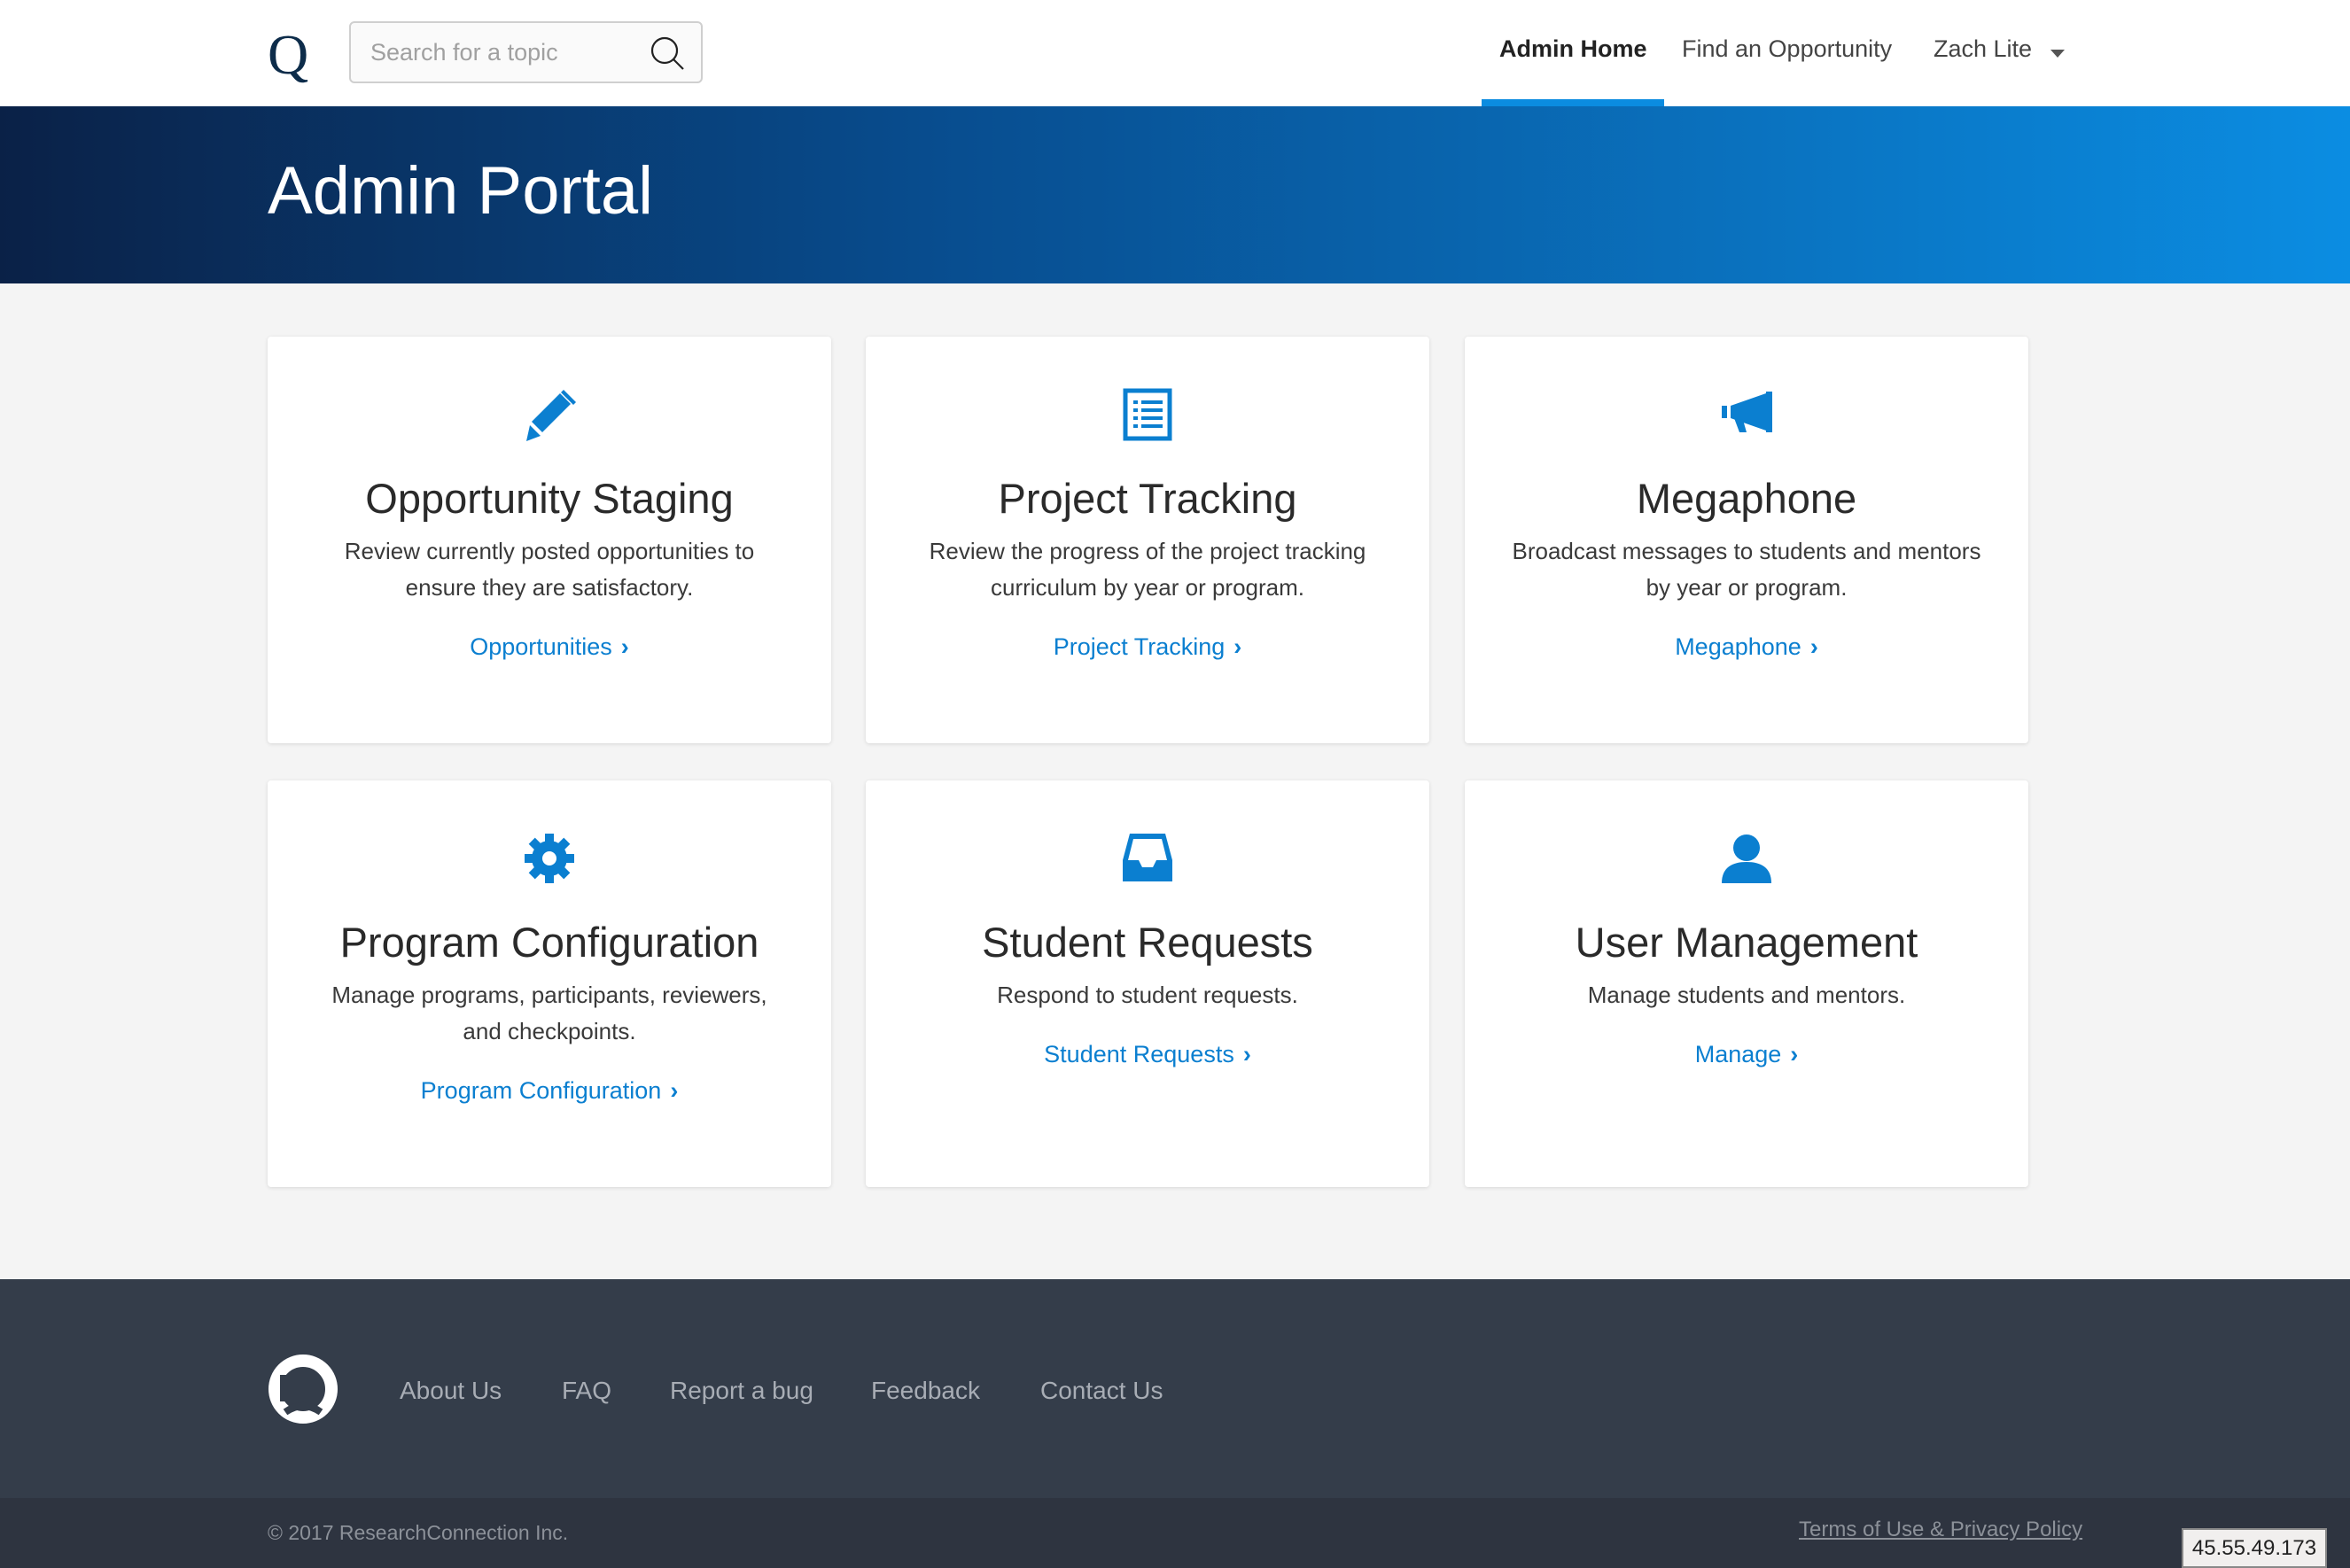  I want to click on pencil-icon, so click(549, 416).